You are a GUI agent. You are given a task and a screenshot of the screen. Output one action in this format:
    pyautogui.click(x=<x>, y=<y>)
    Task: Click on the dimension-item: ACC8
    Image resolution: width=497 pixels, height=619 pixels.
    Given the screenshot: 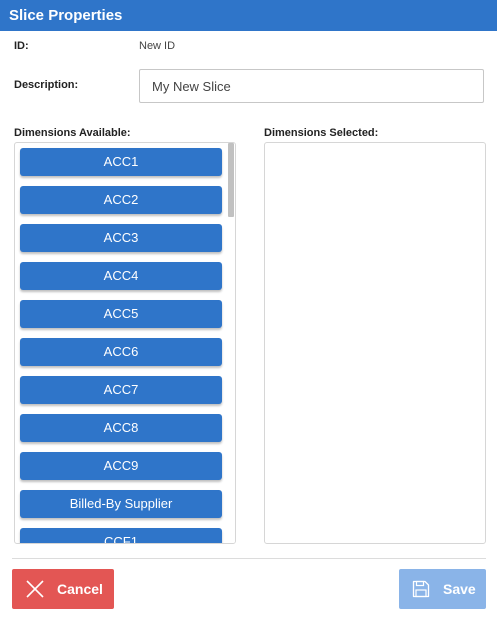 What is the action you would take?
    pyautogui.click(x=121, y=428)
    